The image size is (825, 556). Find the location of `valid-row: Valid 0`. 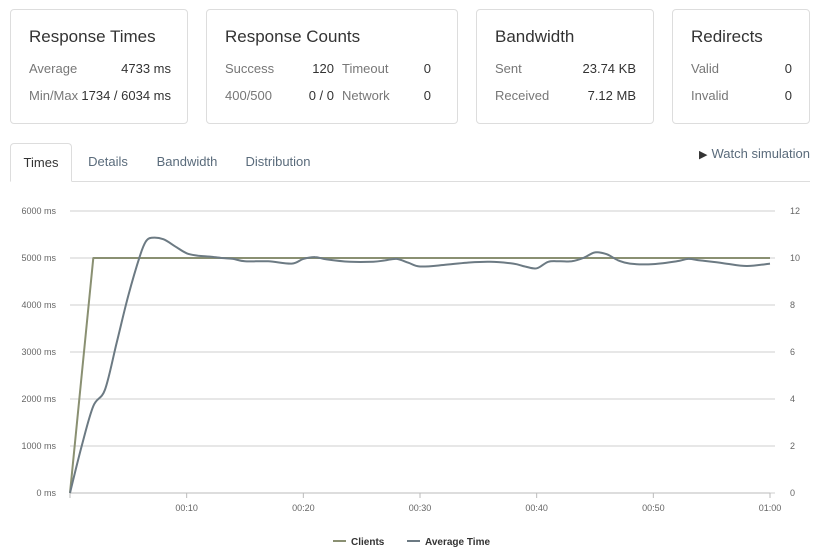

valid-row: Valid 0 is located at coordinates (741, 69).